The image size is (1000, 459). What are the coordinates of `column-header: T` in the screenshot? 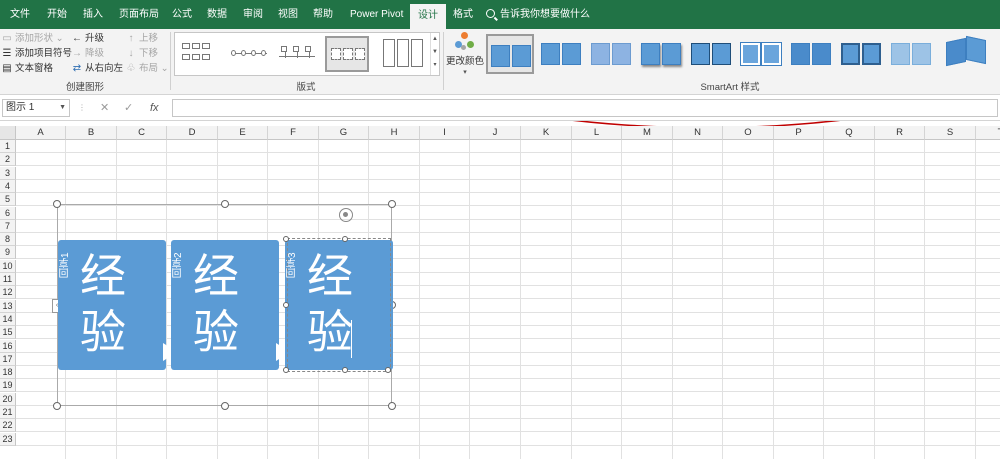 It's located at (988, 133).